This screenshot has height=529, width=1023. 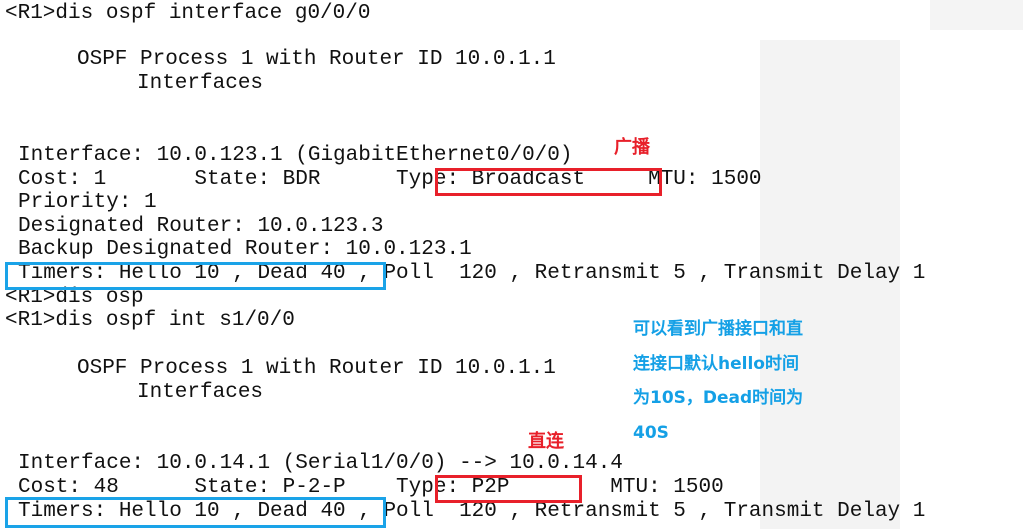 What do you see at coordinates (718, 398) in the screenshot?
I see `note-line: 为10S，Dead时间为` at bounding box center [718, 398].